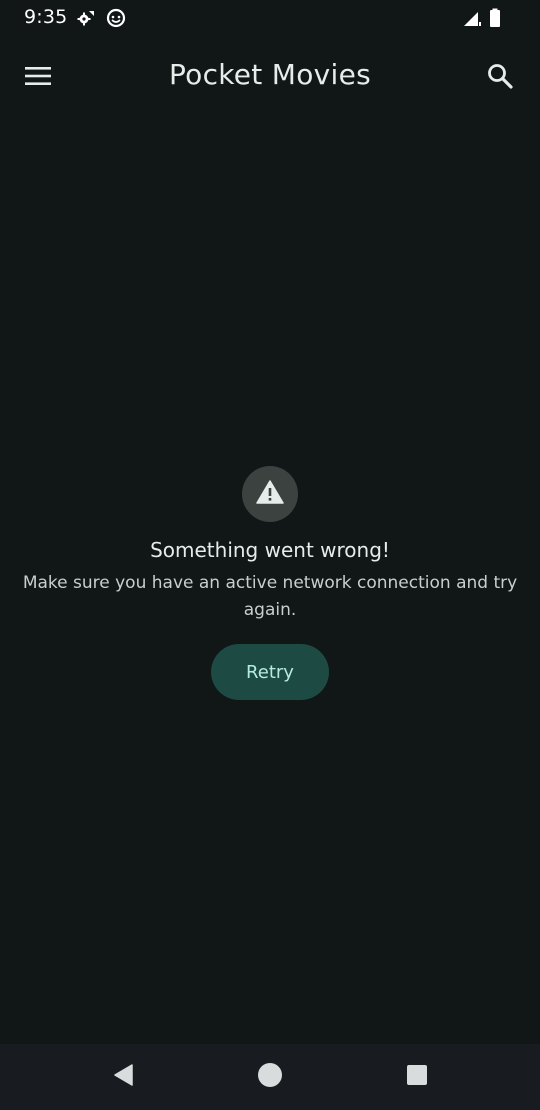 Image resolution: width=540 pixels, height=1110 pixels. I want to click on app-title: Pocket Movies, so click(270, 74).